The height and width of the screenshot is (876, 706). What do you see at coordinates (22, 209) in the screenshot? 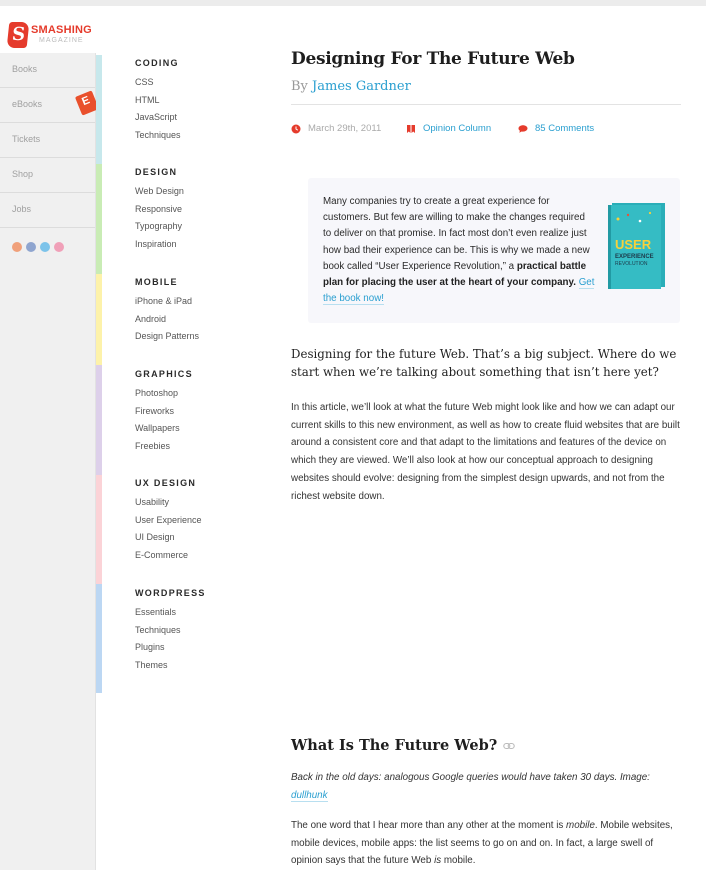
I see `nav-label: Jobs` at bounding box center [22, 209].